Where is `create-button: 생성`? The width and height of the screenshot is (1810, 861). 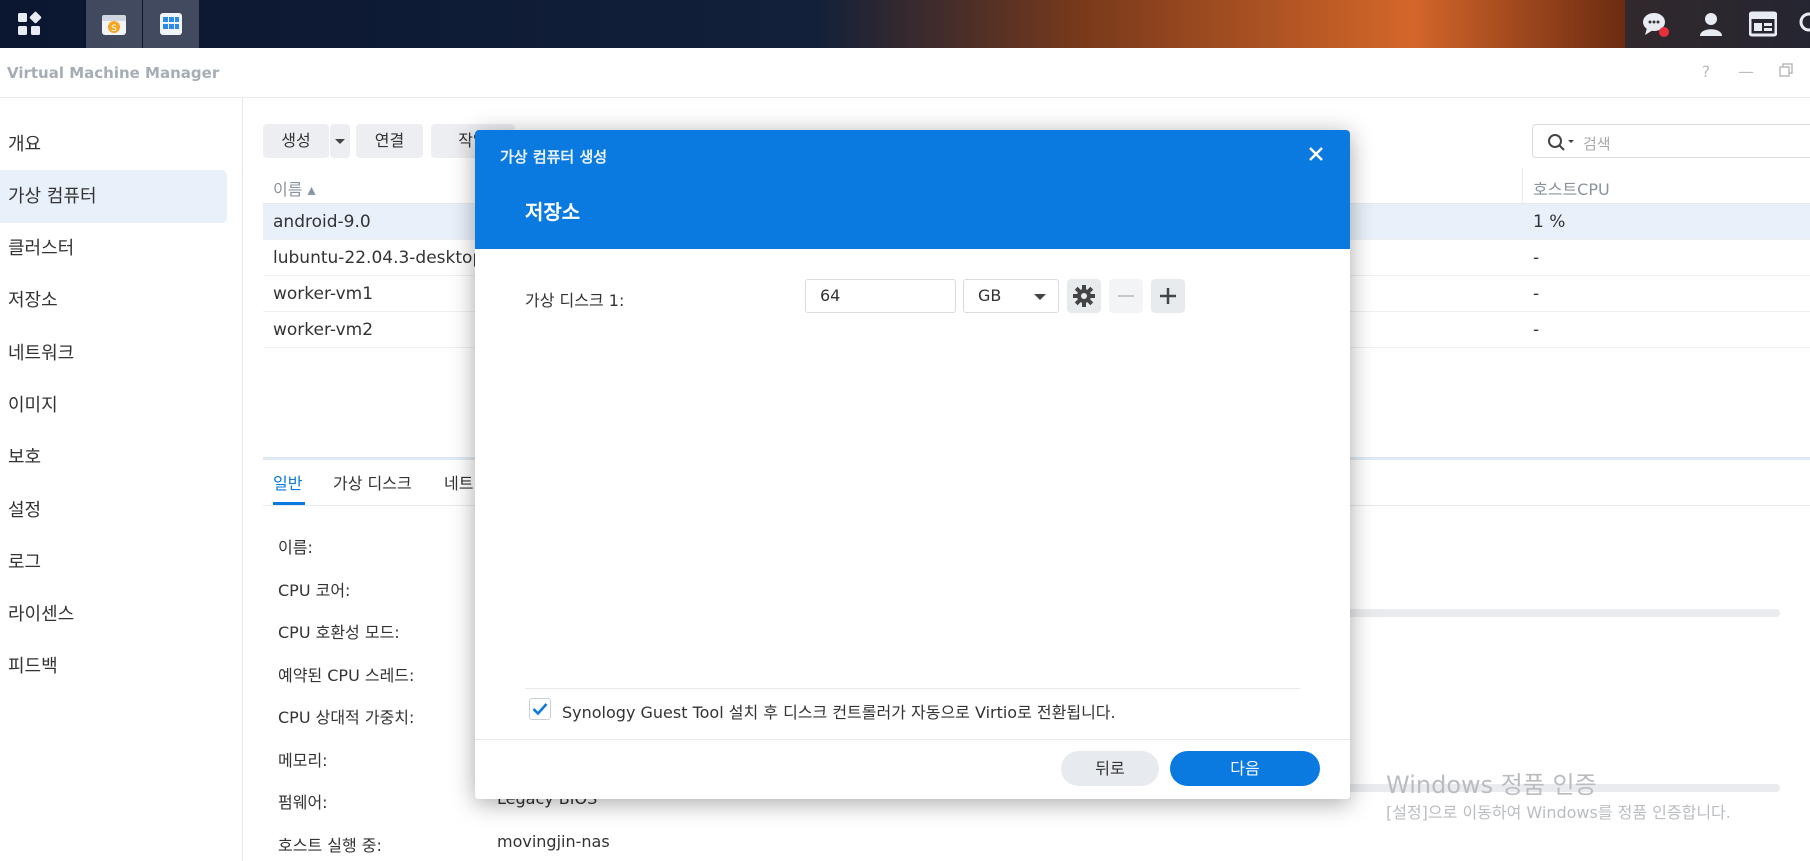 create-button: 생성 is located at coordinates (296, 141).